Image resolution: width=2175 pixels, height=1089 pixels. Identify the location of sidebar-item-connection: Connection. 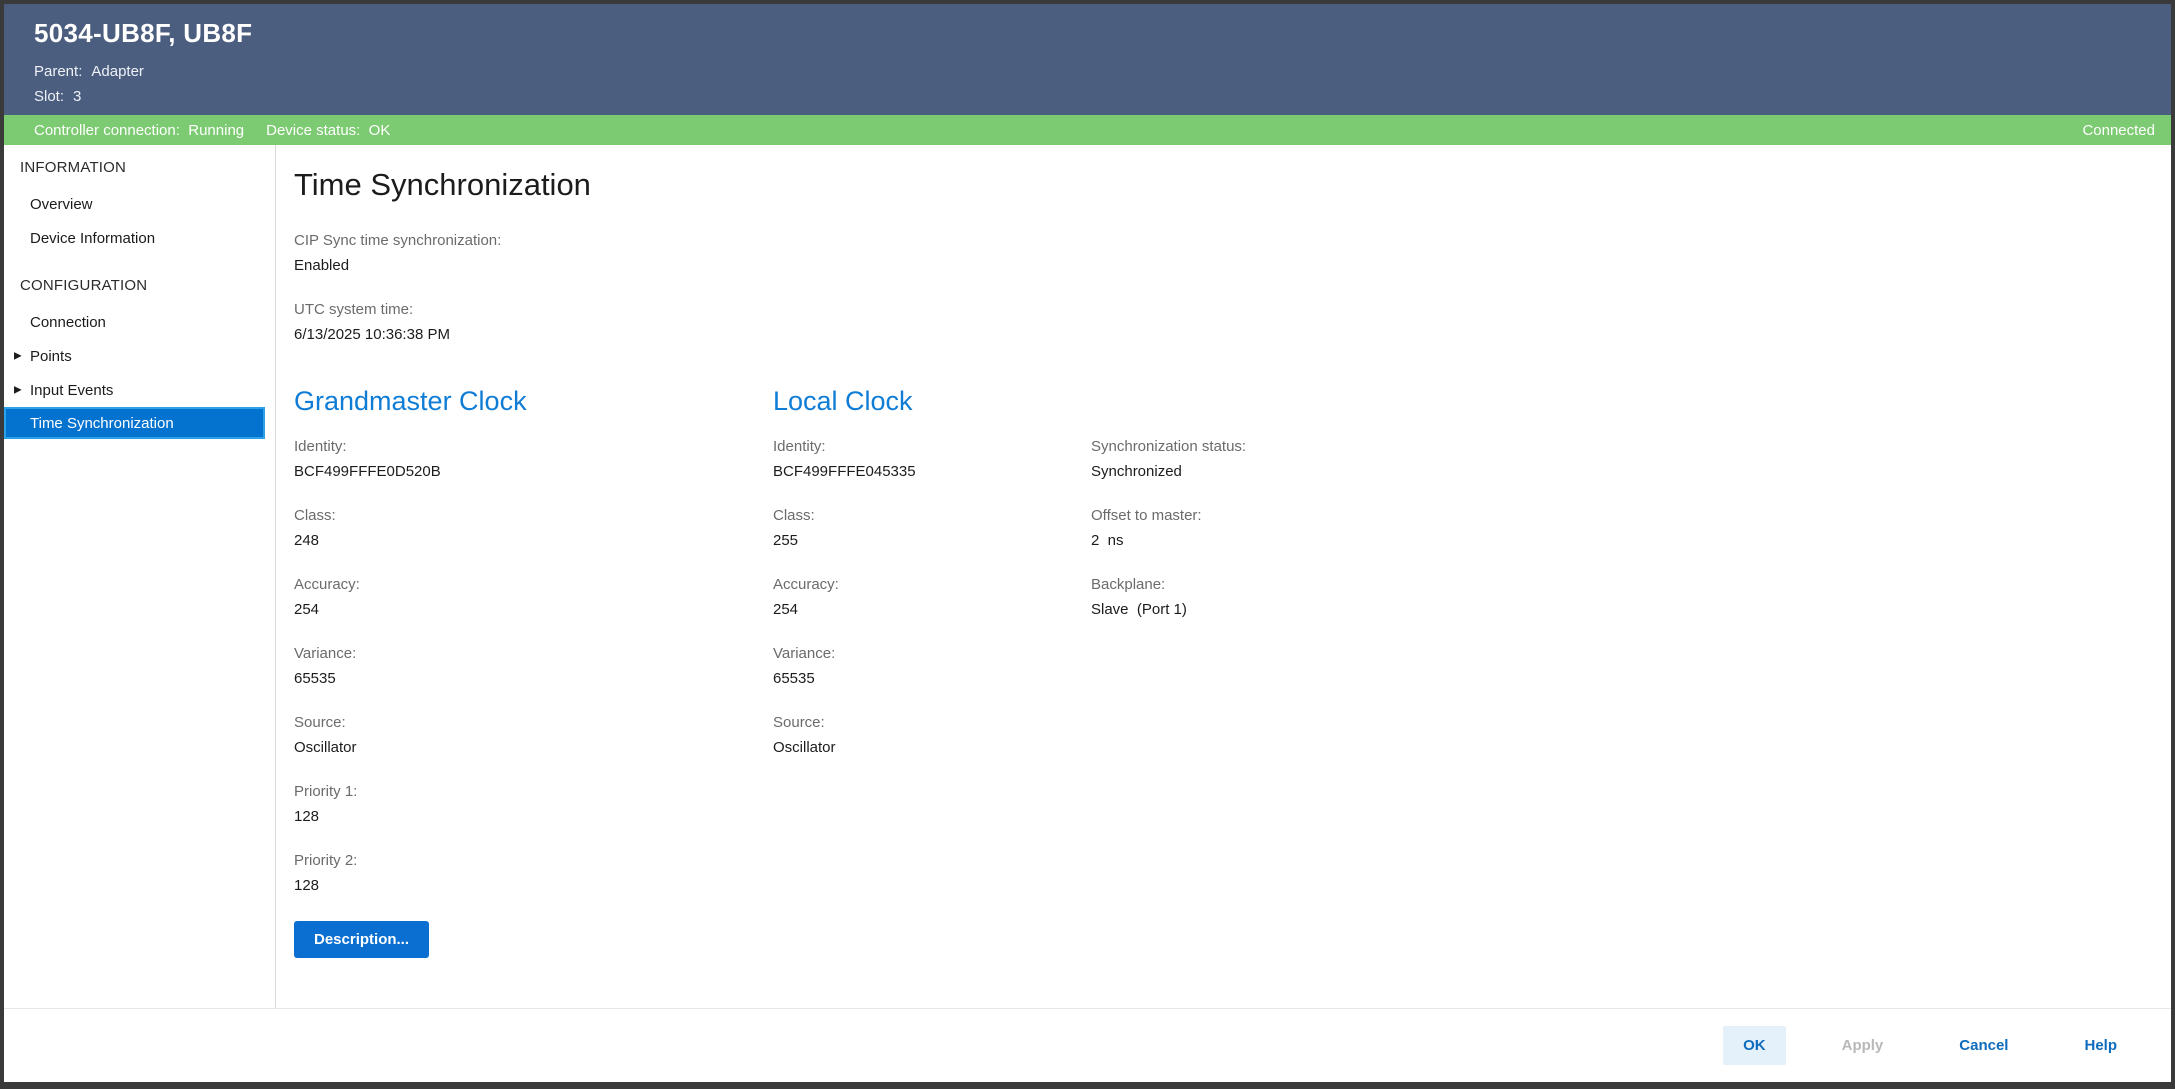
(139, 322).